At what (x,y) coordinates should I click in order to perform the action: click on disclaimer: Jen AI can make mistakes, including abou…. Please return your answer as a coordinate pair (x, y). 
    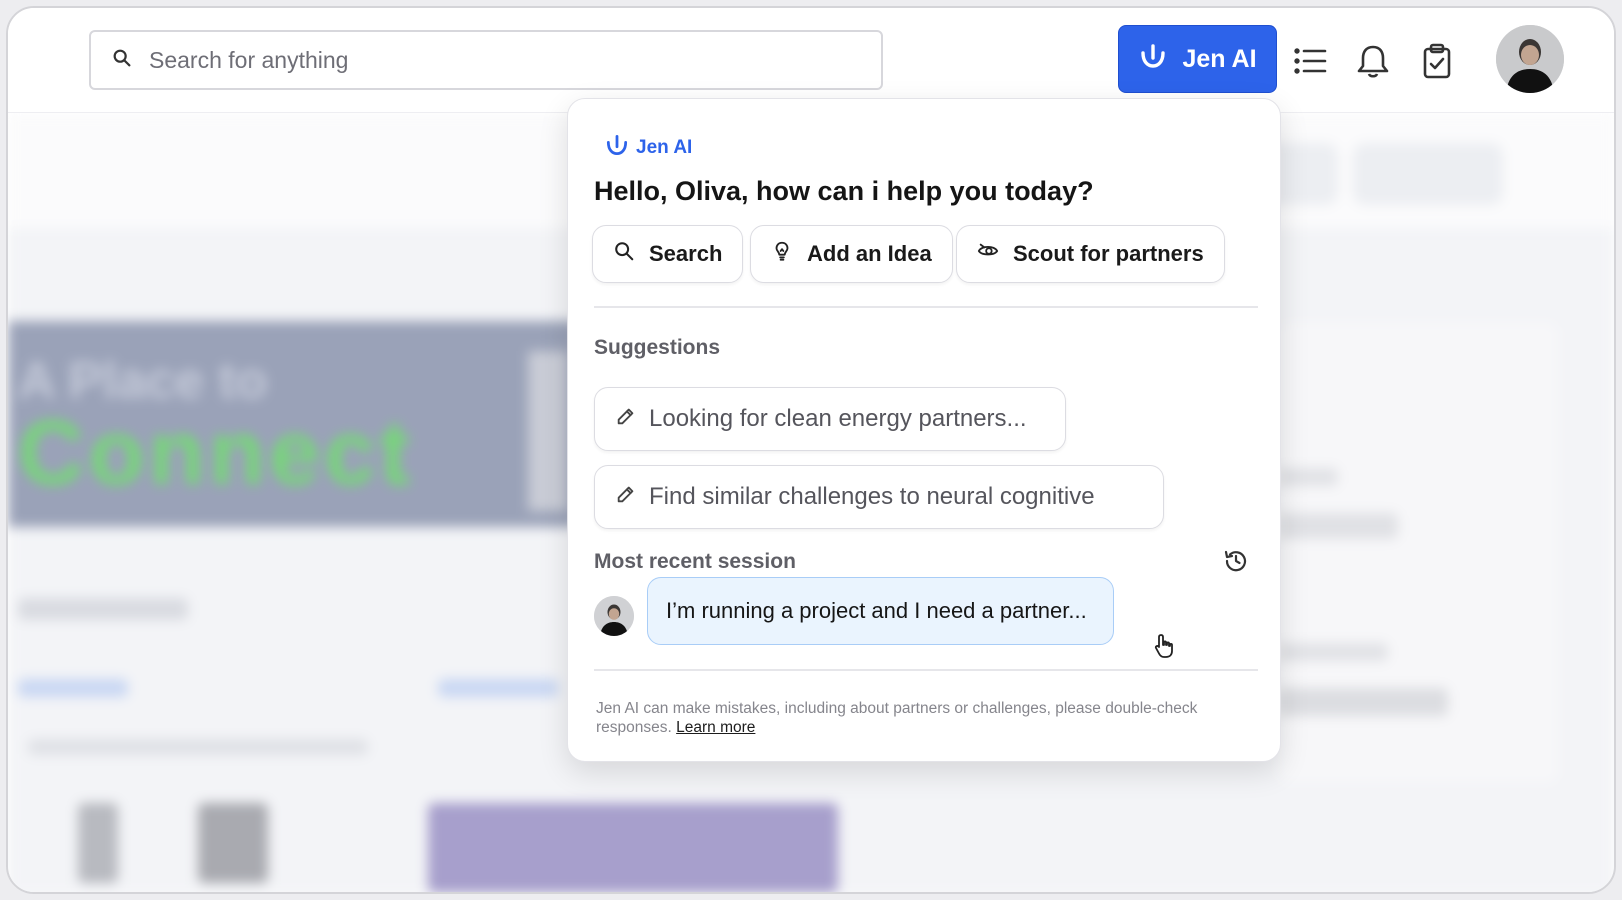
    Looking at the image, I should click on (921, 718).